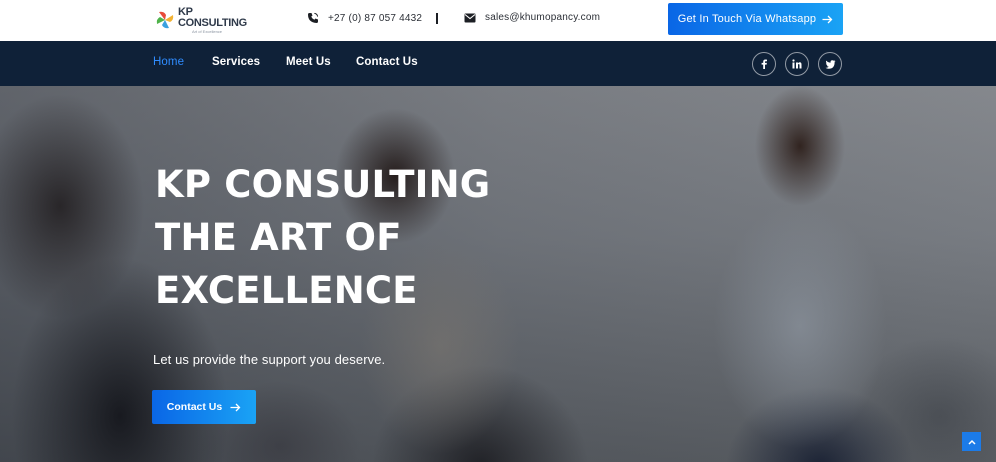 The width and height of the screenshot is (996, 462). I want to click on phone-number: +27 (0) 87 057 4432, so click(375, 18).